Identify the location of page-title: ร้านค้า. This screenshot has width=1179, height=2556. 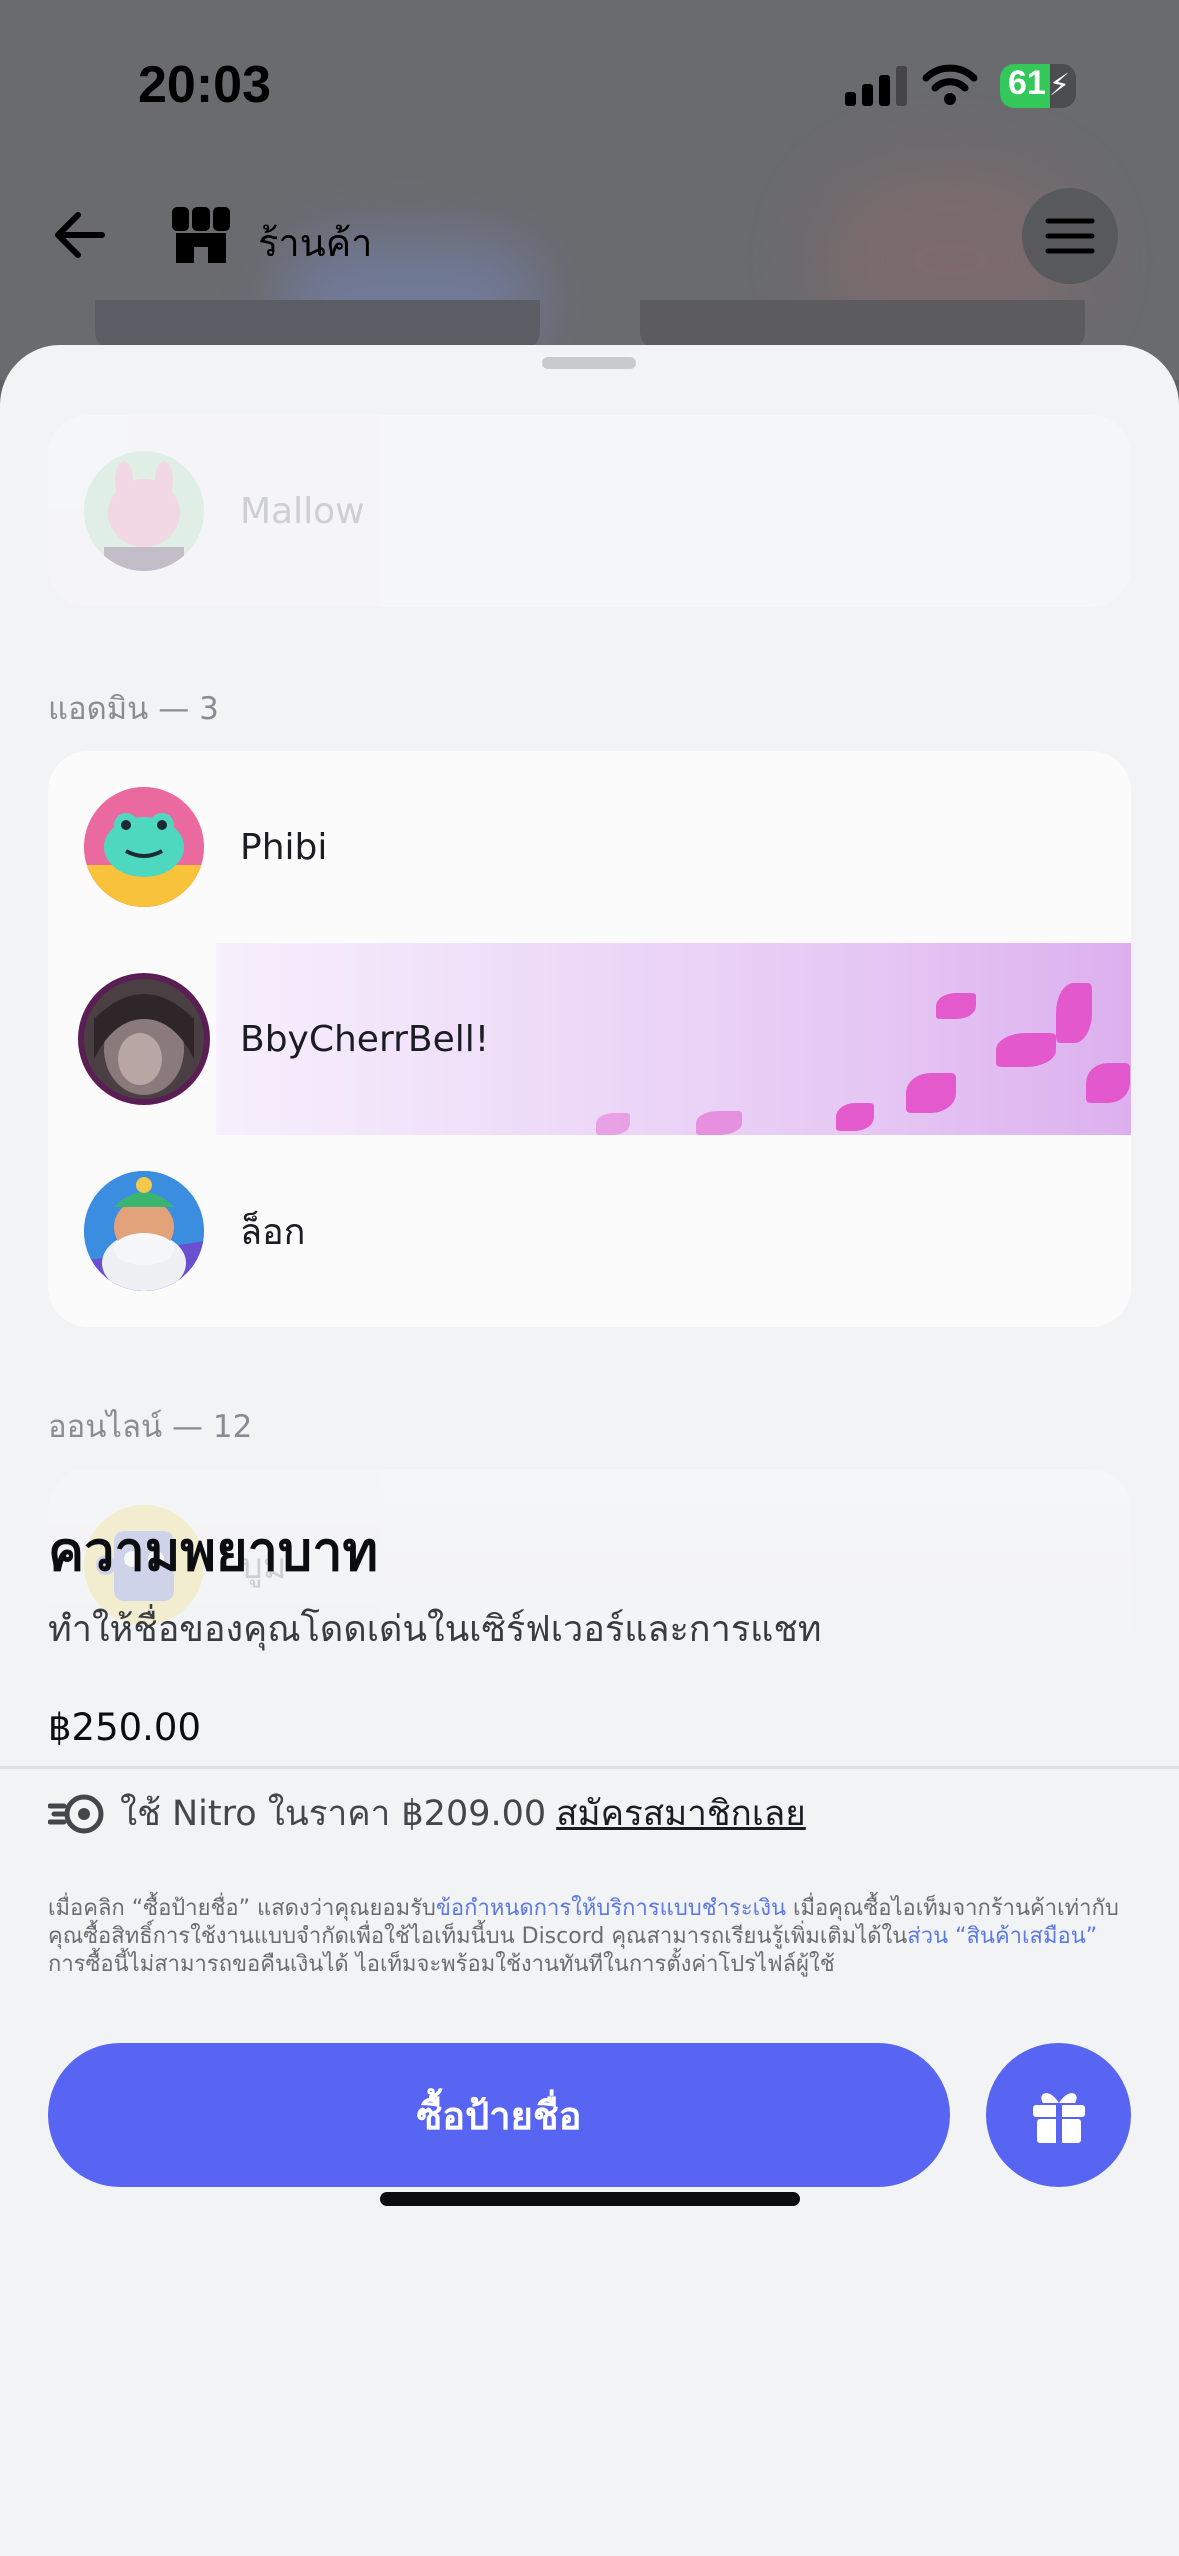
(315, 243).